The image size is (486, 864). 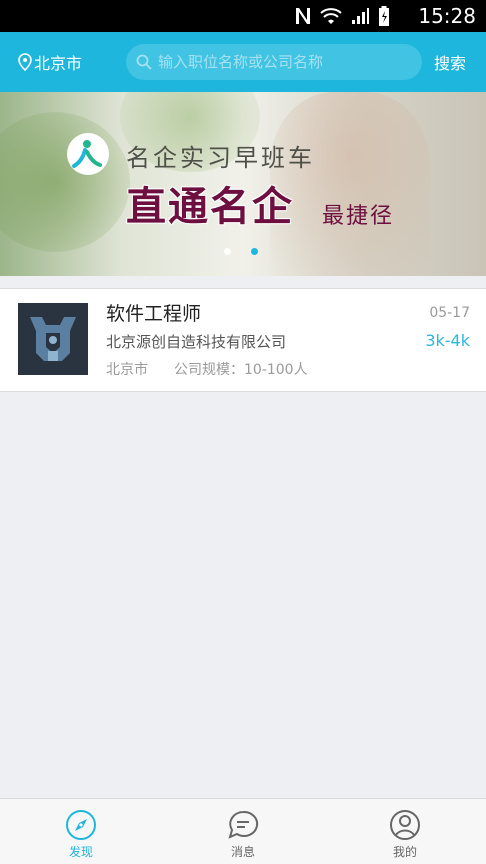 I want to click on wrench-gear-icon, so click(x=53, y=339).